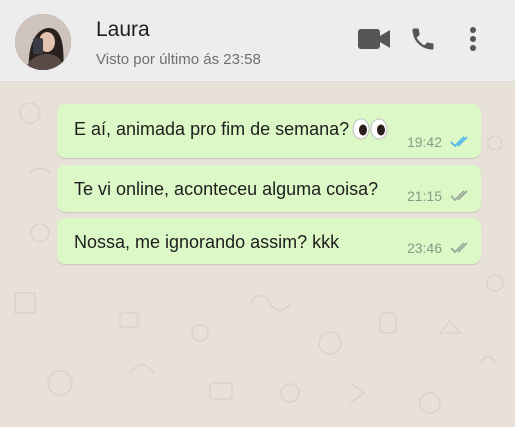 The image size is (515, 427). I want to click on video-call-icon, so click(374, 39).